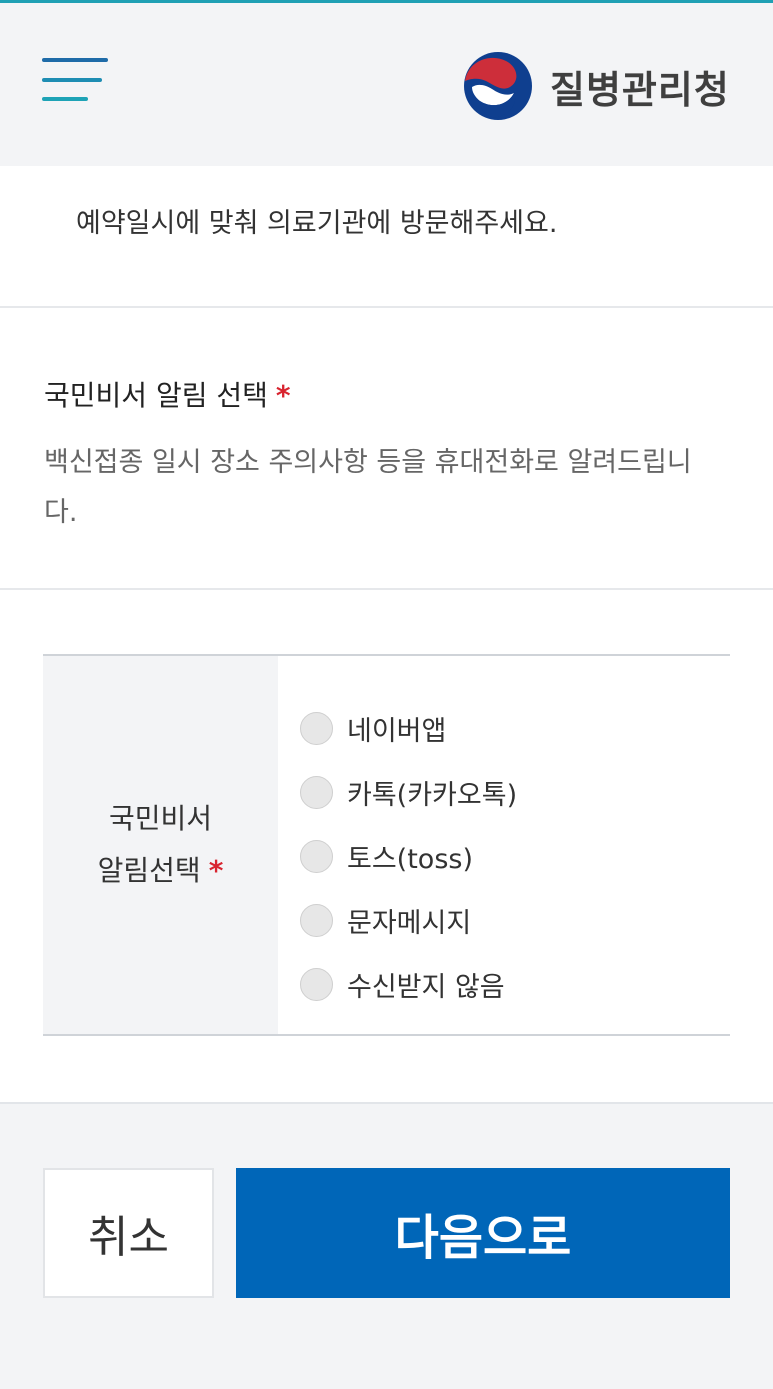 The height and width of the screenshot is (1389, 773). I want to click on field-label-line2: 알림선택, so click(149, 870).